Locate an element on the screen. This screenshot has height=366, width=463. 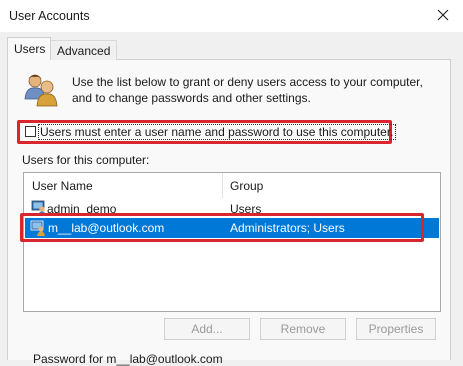
require-password-checkbox is located at coordinates (30, 131).